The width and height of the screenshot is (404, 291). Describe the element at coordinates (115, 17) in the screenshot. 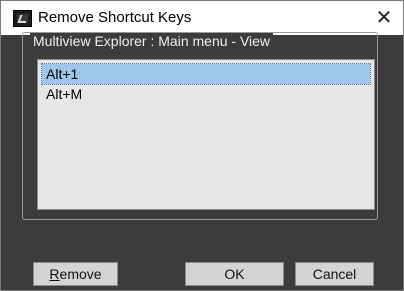

I see `window-title: Remove Shortcut Keys` at that location.